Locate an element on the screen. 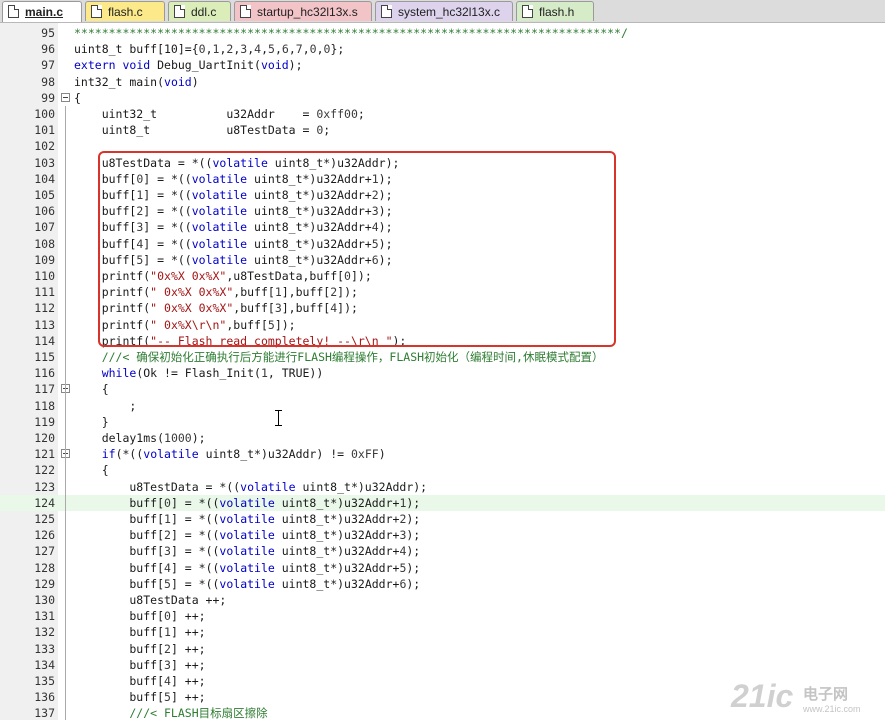  code-text: extern void Debug_UartInit(void); is located at coordinates (188, 65).